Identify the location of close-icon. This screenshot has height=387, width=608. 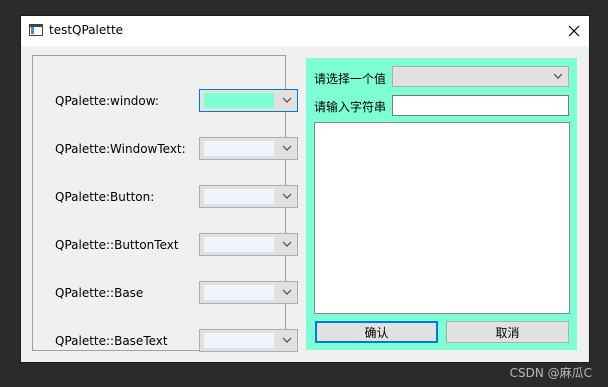
(574, 31).